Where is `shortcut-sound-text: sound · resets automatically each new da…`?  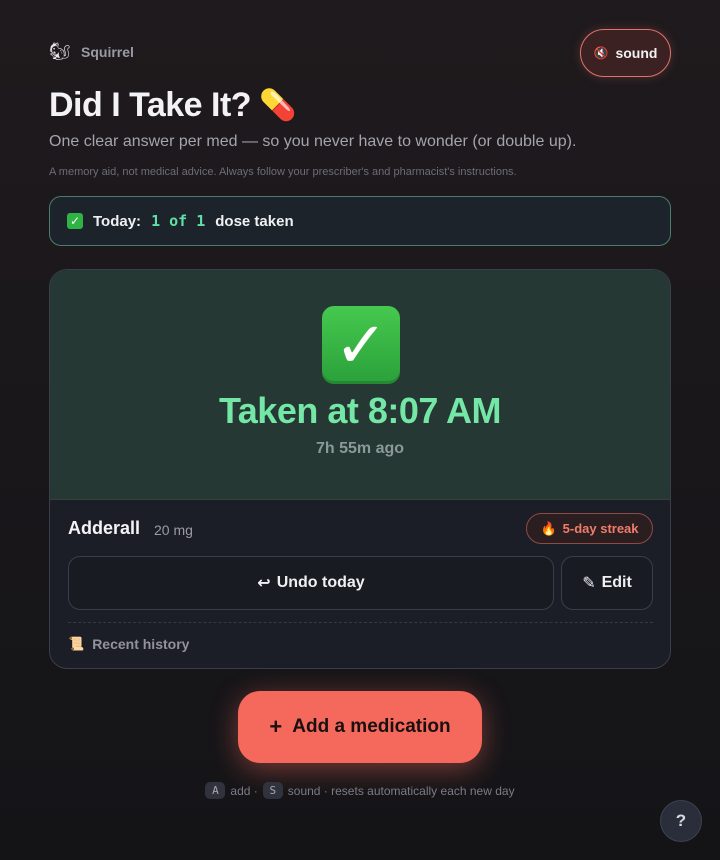 shortcut-sound-text: sound · resets automatically each new da… is located at coordinates (401, 790).